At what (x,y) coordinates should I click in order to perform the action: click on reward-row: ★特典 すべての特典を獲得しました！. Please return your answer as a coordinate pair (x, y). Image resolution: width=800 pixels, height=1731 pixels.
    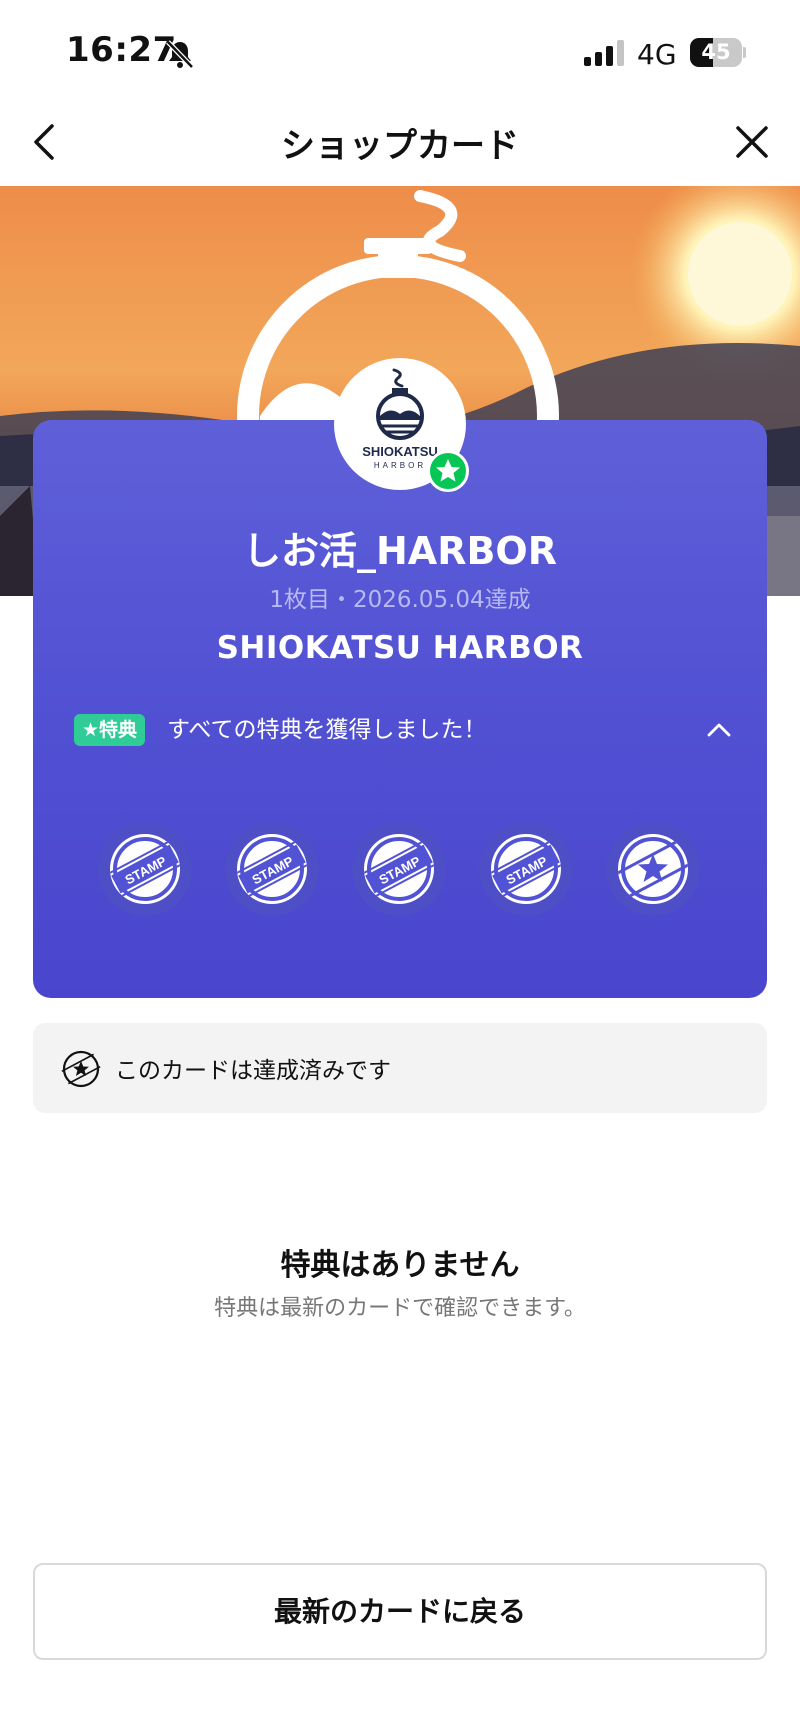
    Looking at the image, I should click on (404, 731).